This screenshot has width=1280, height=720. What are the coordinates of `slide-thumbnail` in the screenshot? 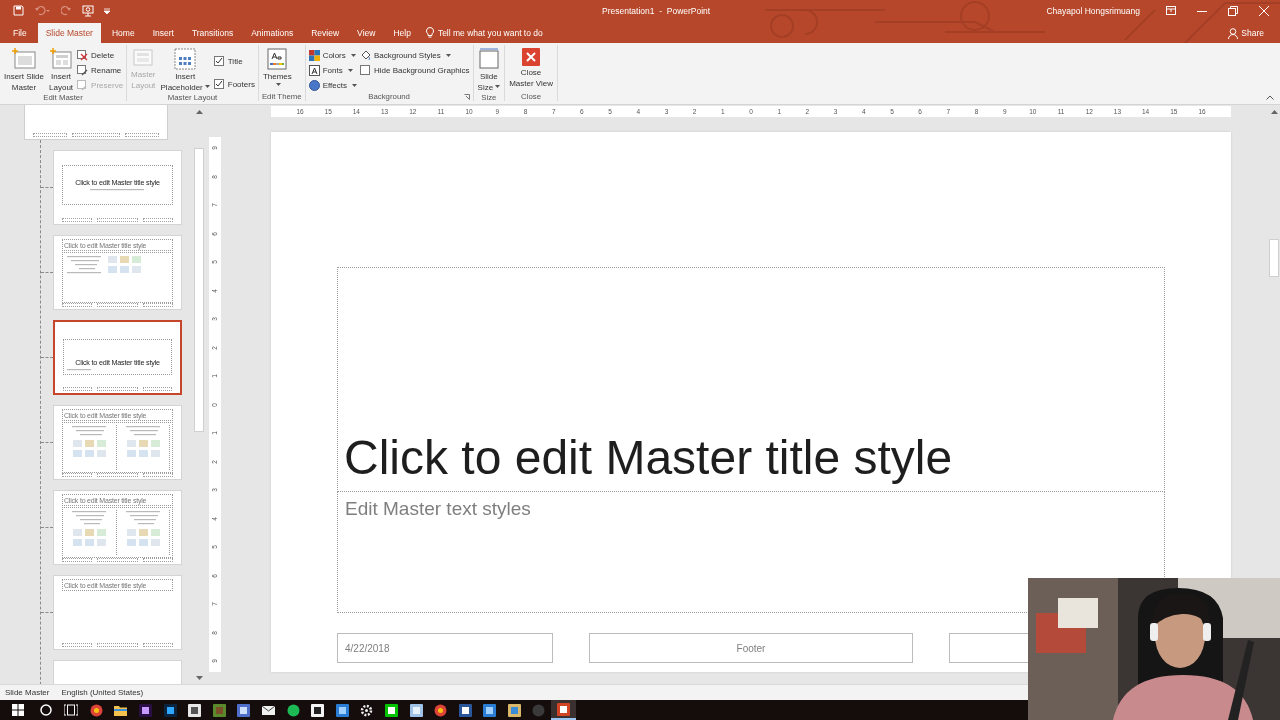 It's located at (96, 122).